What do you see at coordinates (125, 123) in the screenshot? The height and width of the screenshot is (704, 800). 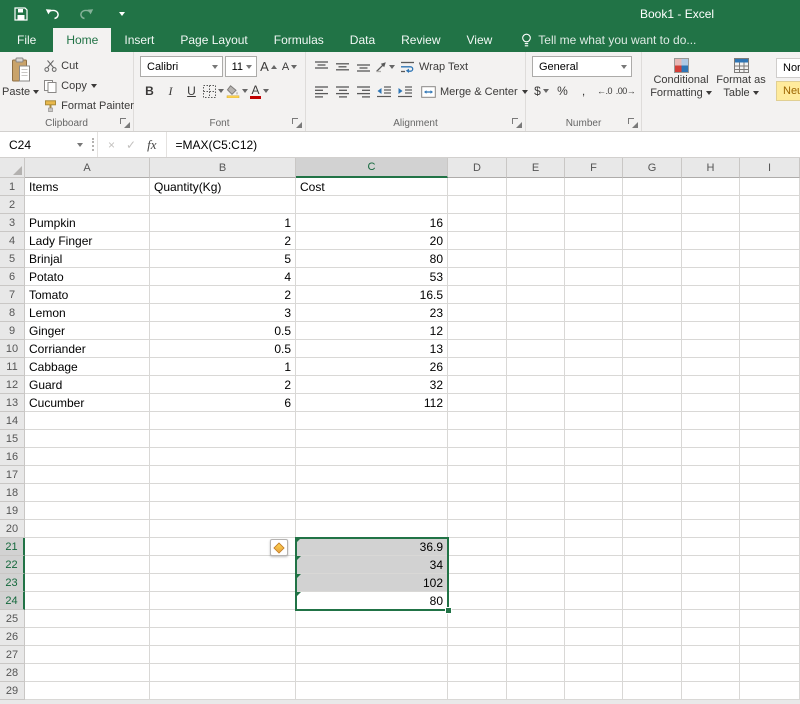 I see `clipboard-dialog-launcher` at bounding box center [125, 123].